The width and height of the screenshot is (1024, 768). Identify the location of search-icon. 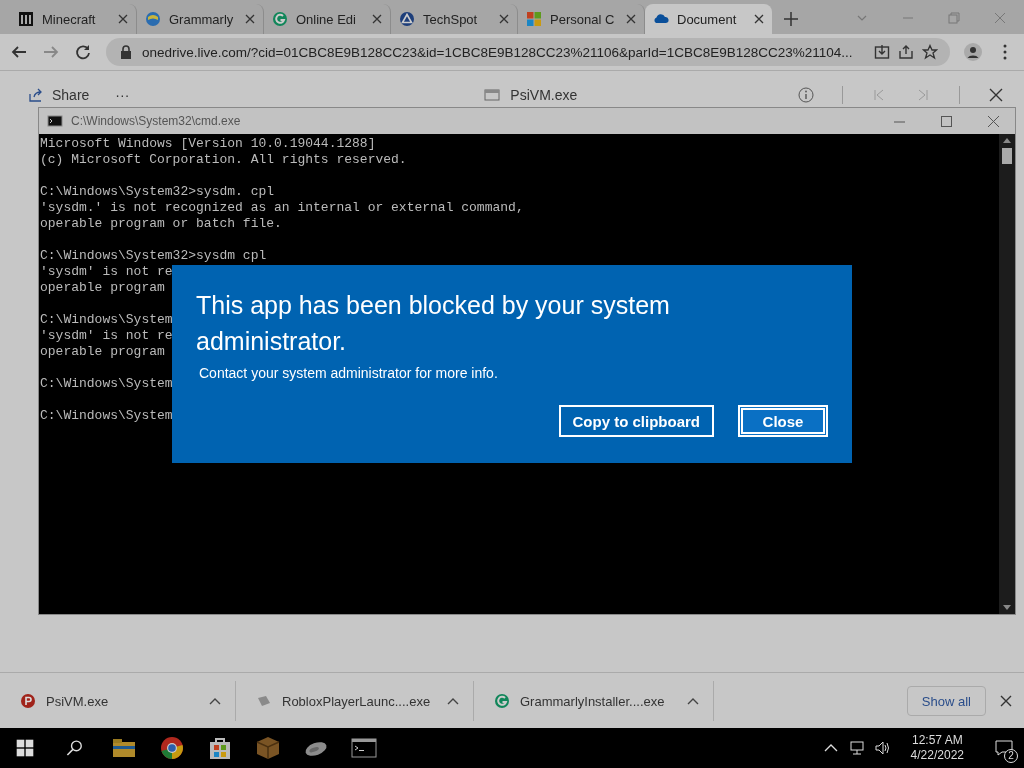
(75, 748).